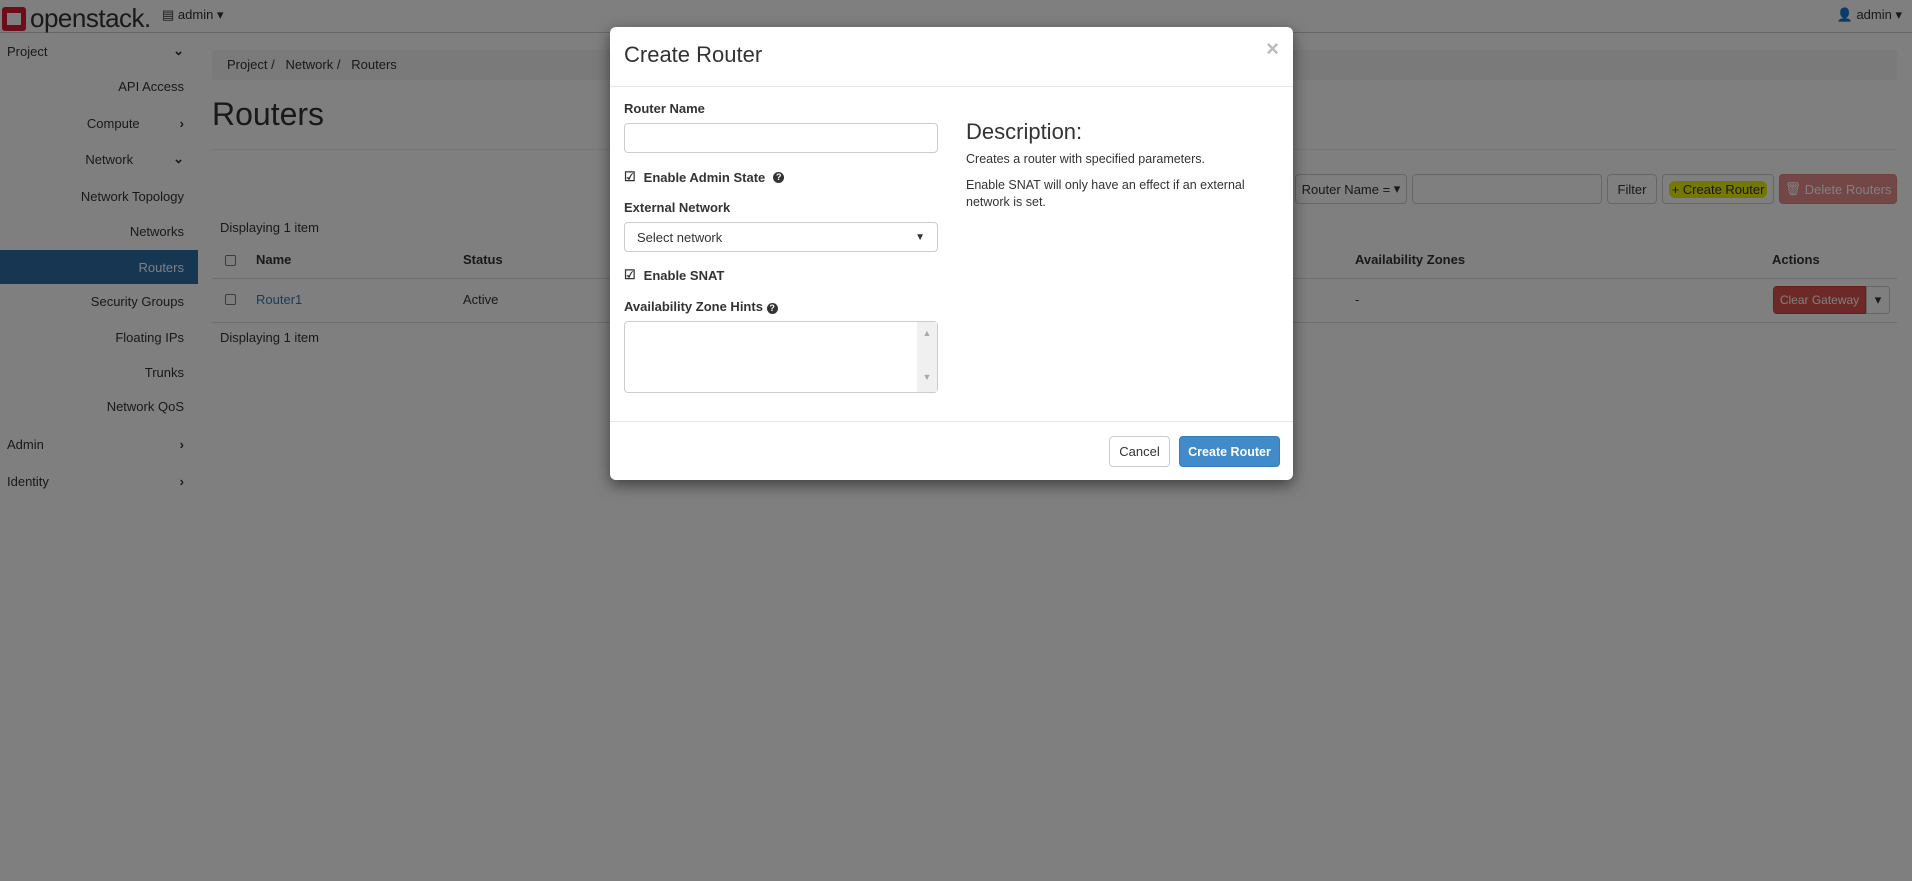 The width and height of the screenshot is (1912, 881). I want to click on create-router-submit-button: Create Router, so click(1229, 451).